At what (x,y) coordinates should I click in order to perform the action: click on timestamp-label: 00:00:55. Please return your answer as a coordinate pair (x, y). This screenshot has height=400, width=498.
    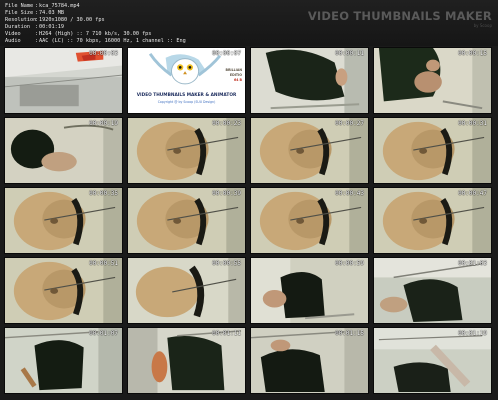
    Looking at the image, I should click on (226, 263).